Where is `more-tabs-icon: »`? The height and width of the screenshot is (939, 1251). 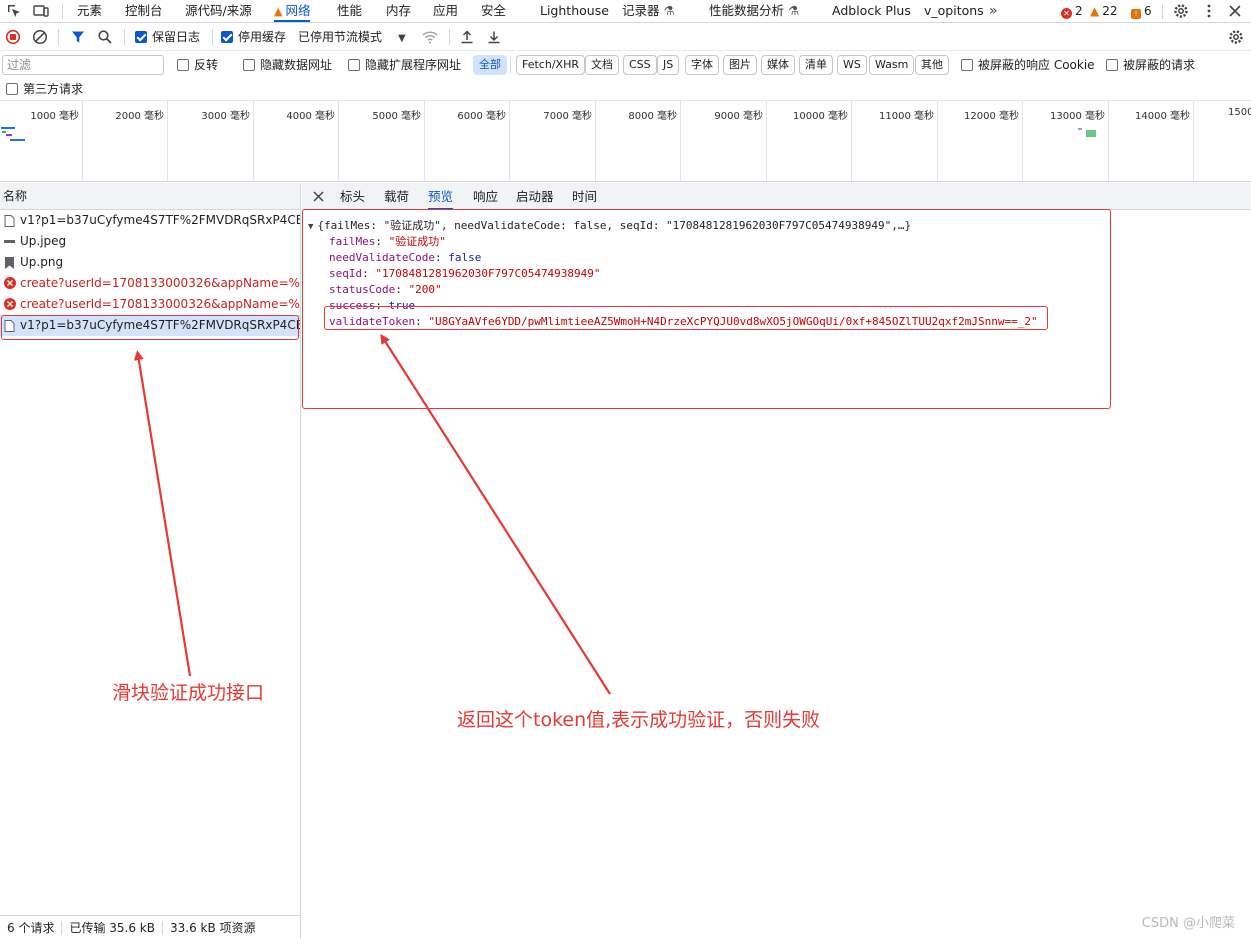
more-tabs-icon: » is located at coordinates (993, 11).